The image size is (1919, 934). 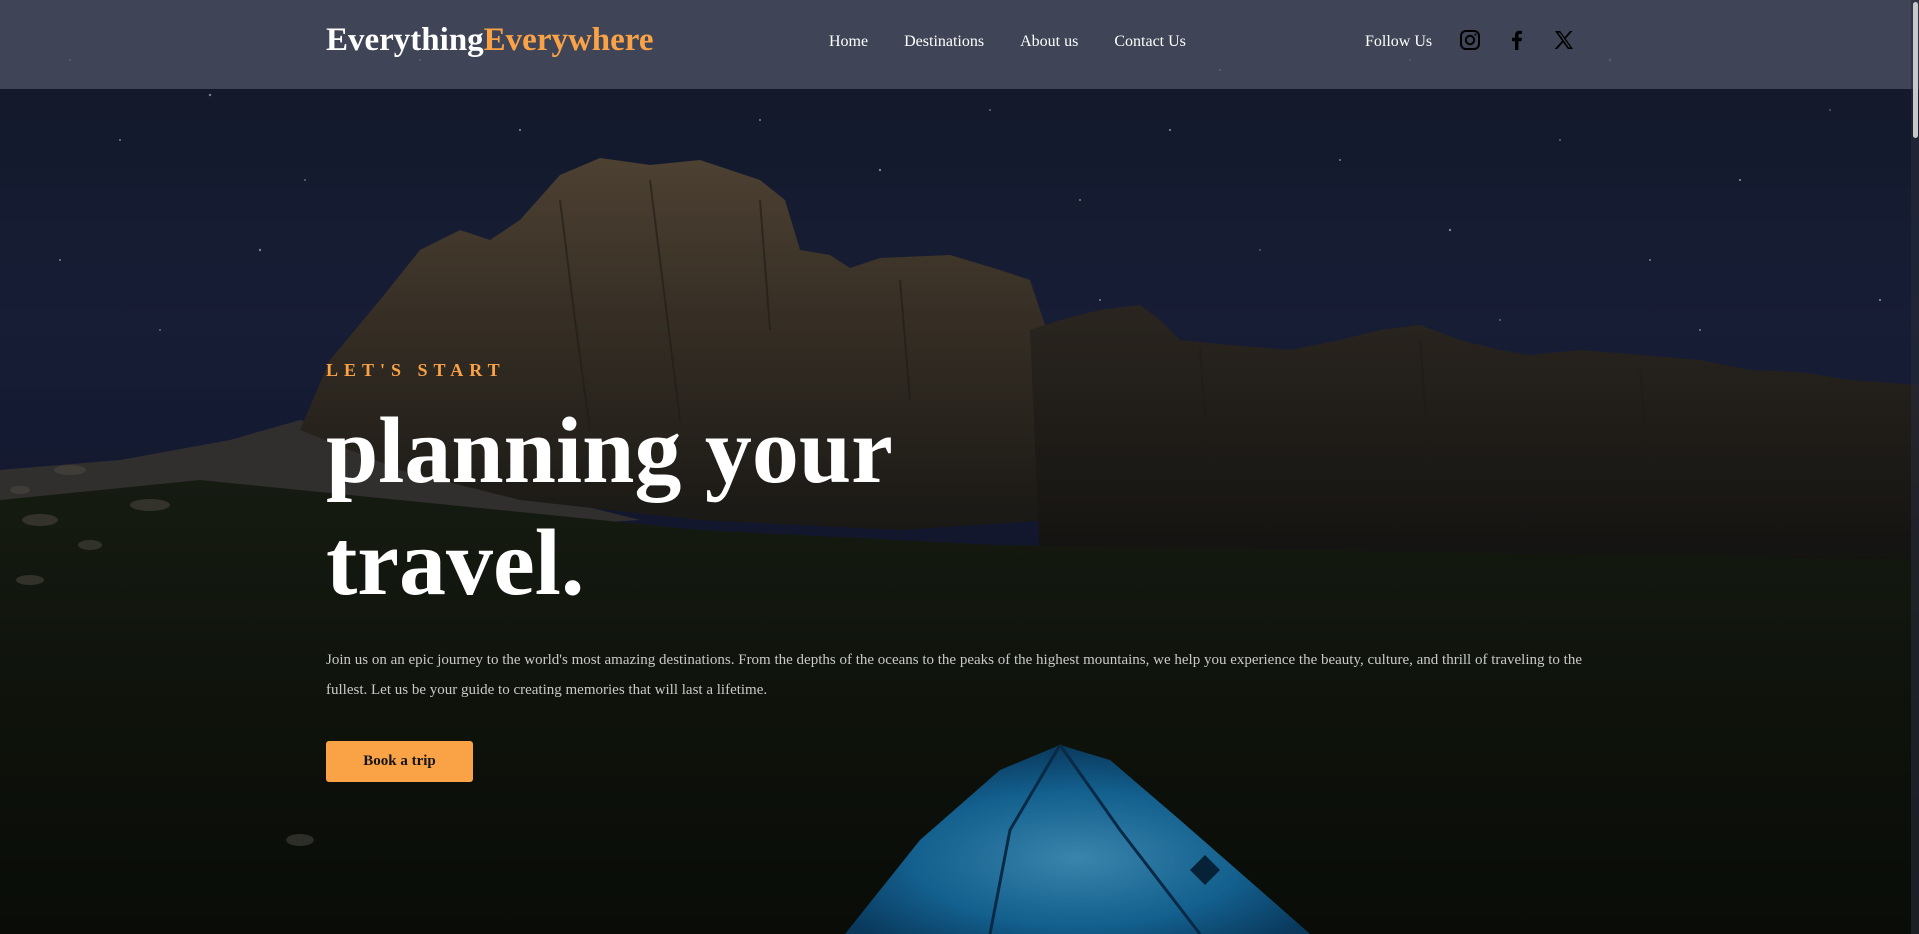 What do you see at coordinates (848, 42) in the screenshot?
I see `nav-home: Home` at bounding box center [848, 42].